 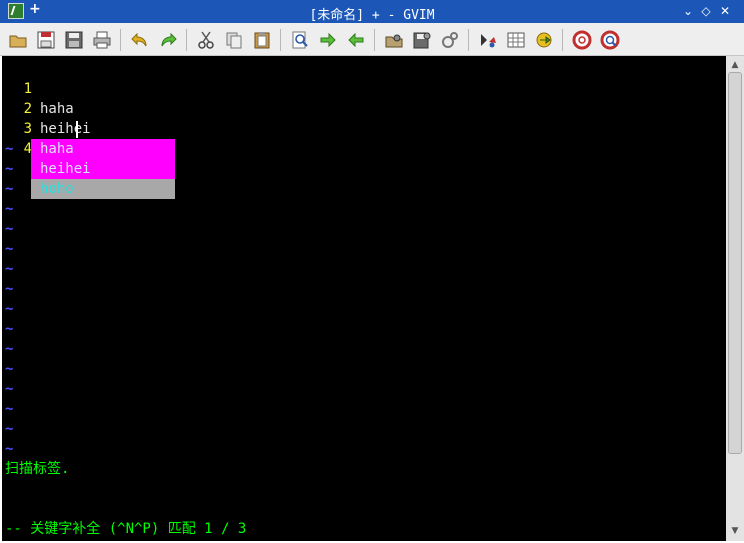 What do you see at coordinates (610, 40) in the screenshot?
I see `find-help-icon` at bounding box center [610, 40].